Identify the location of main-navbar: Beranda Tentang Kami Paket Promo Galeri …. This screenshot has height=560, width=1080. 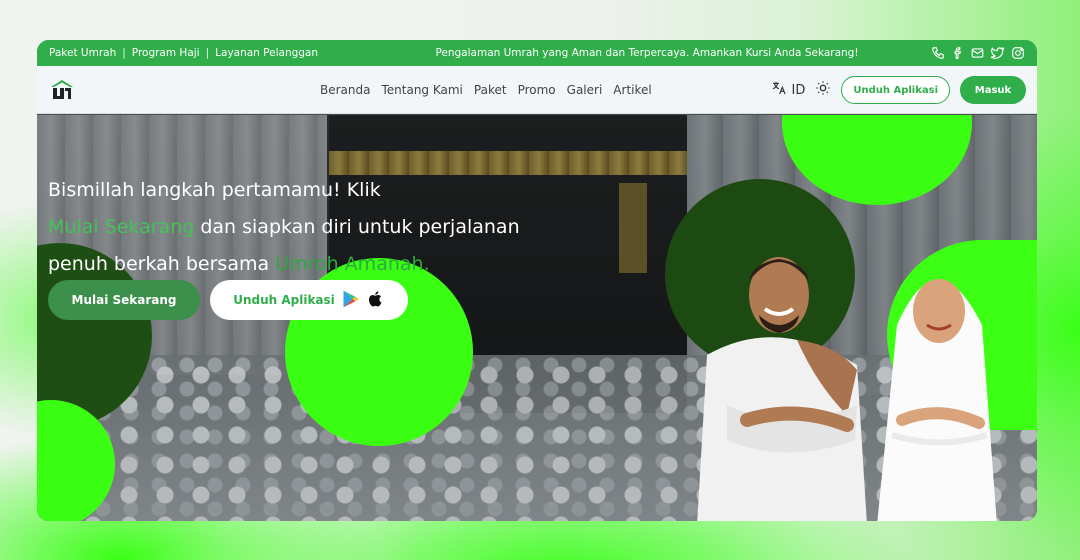
(537, 90).